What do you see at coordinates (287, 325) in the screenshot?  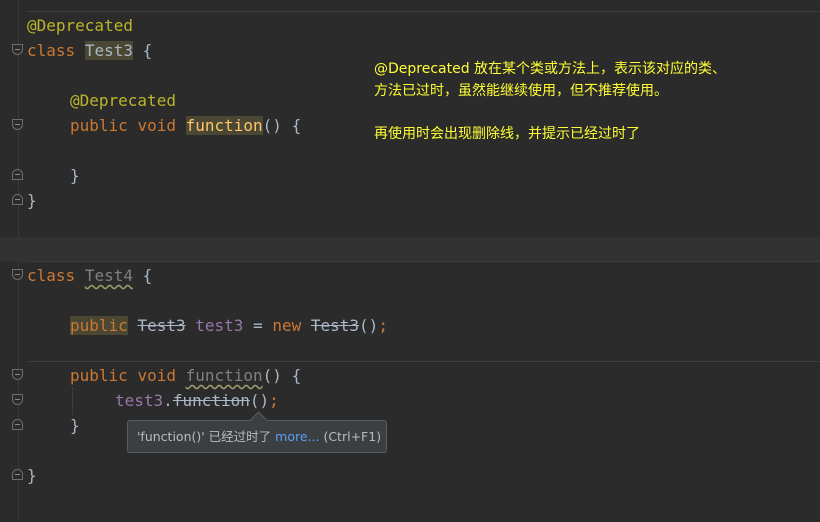 I see `keyword-token: new` at bounding box center [287, 325].